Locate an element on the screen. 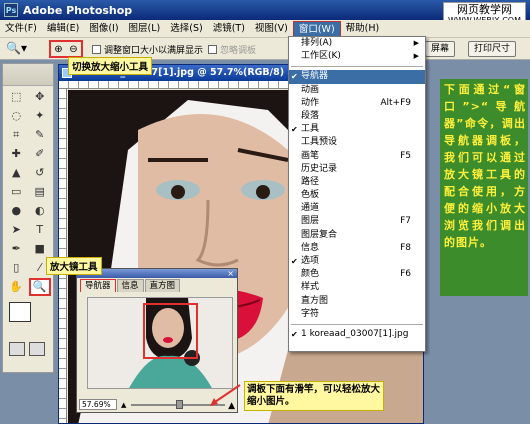 Image resolution: width=530 pixels, height=424 pixels. menu-item-history: 历史记录 is located at coordinates (357, 169).